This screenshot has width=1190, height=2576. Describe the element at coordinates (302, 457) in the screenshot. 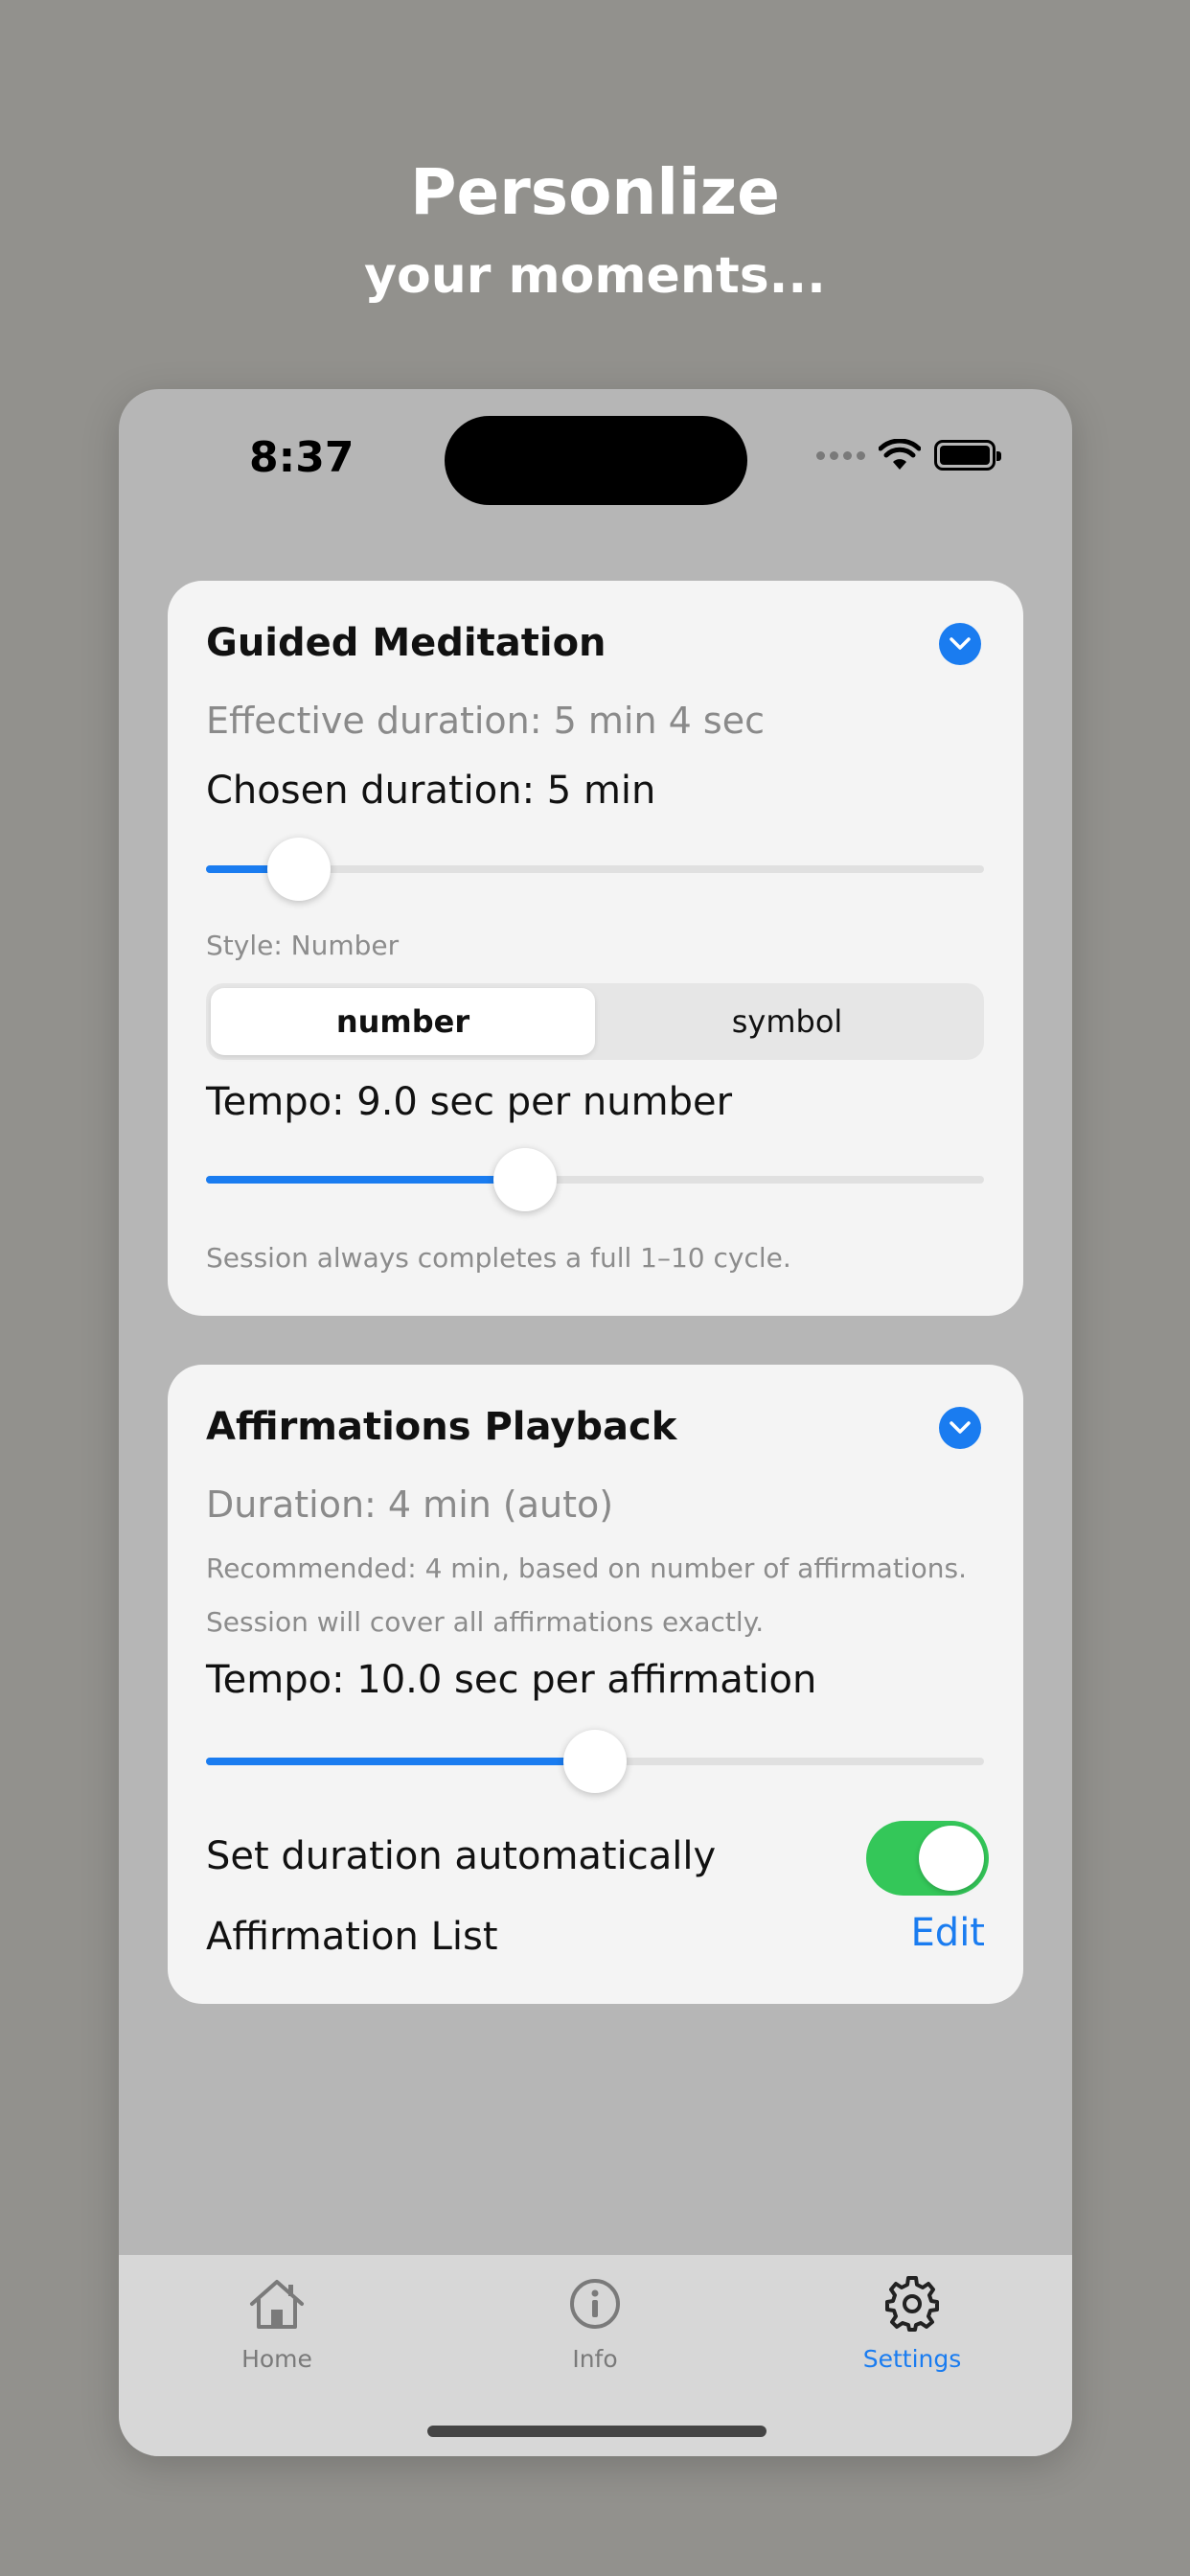

I see `status-time: 8:37` at that location.